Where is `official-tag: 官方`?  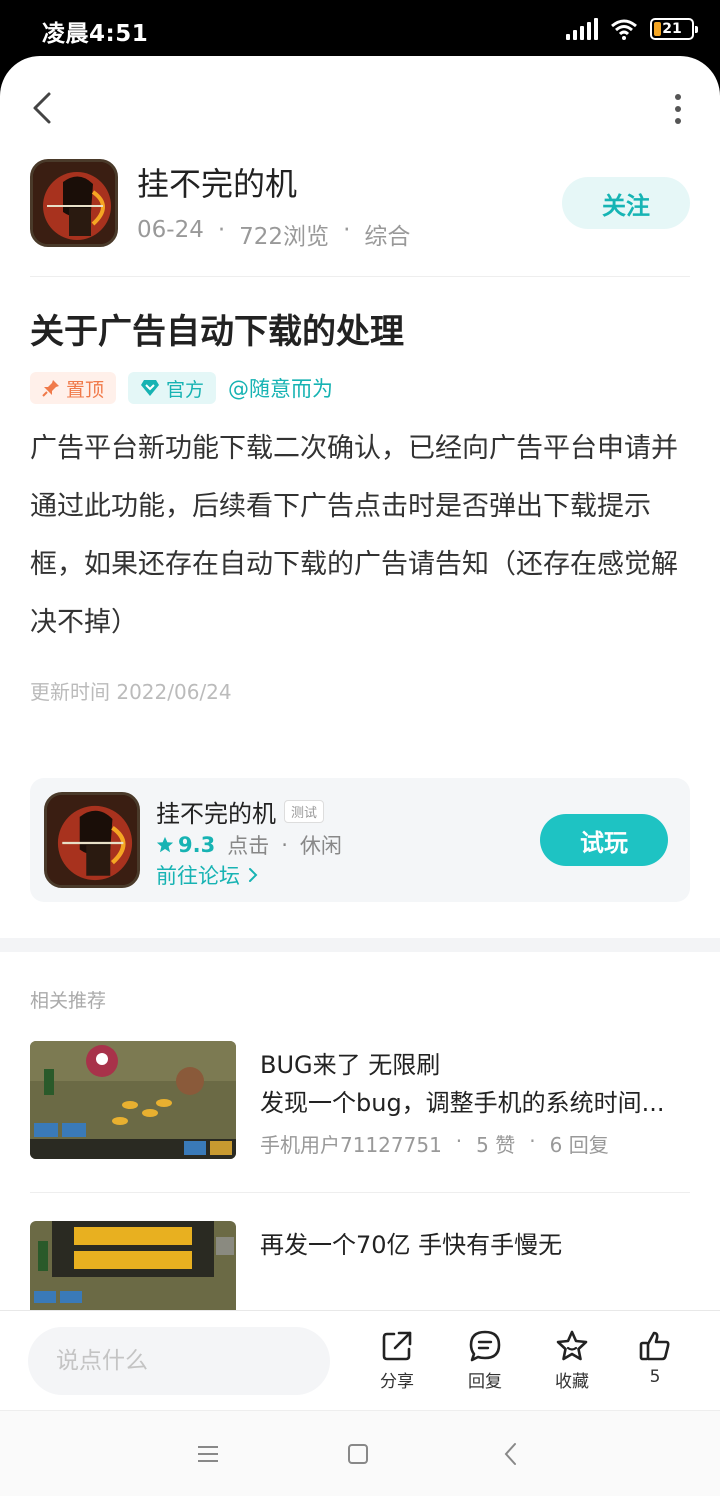 official-tag: 官方 is located at coordinates (172, 388).